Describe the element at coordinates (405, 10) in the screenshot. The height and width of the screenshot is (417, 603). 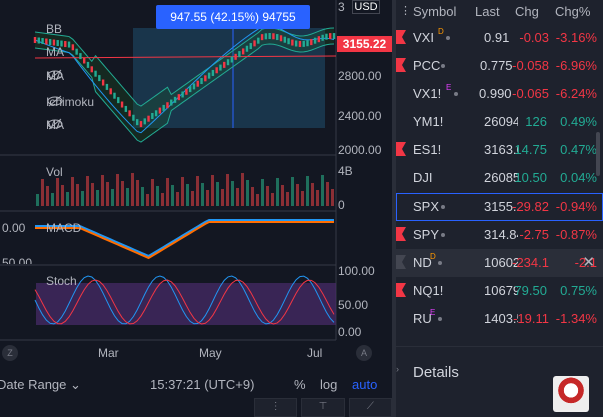
I see `more-icon: ⋮` at that location.